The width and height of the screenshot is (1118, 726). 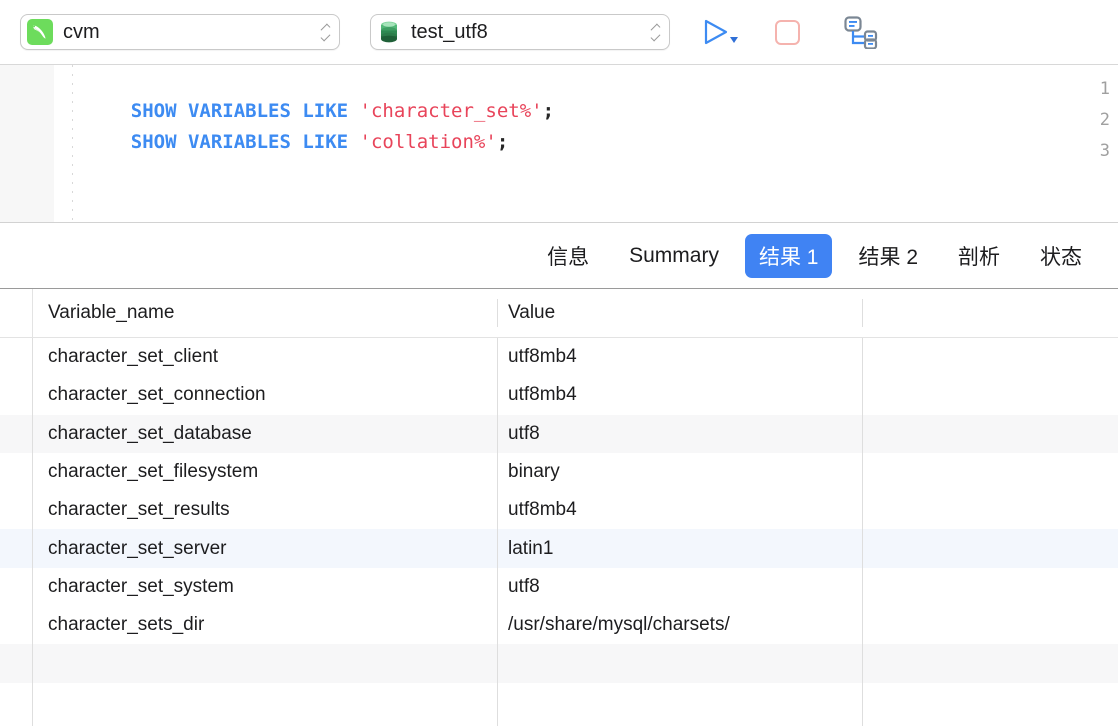 I want to click on connection-stepper-icon, so click(x=325, y=32).